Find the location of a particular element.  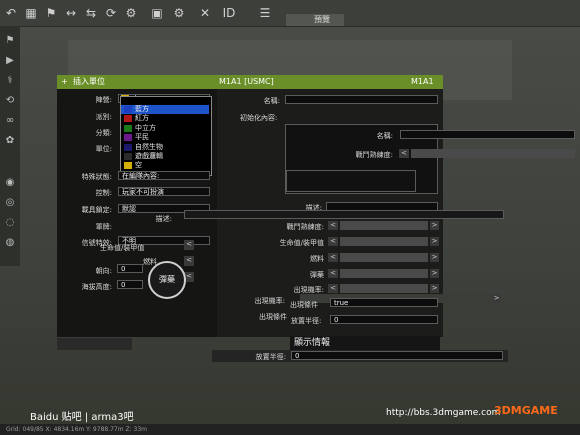

combat2-slider is located at coordinates (384, 225).